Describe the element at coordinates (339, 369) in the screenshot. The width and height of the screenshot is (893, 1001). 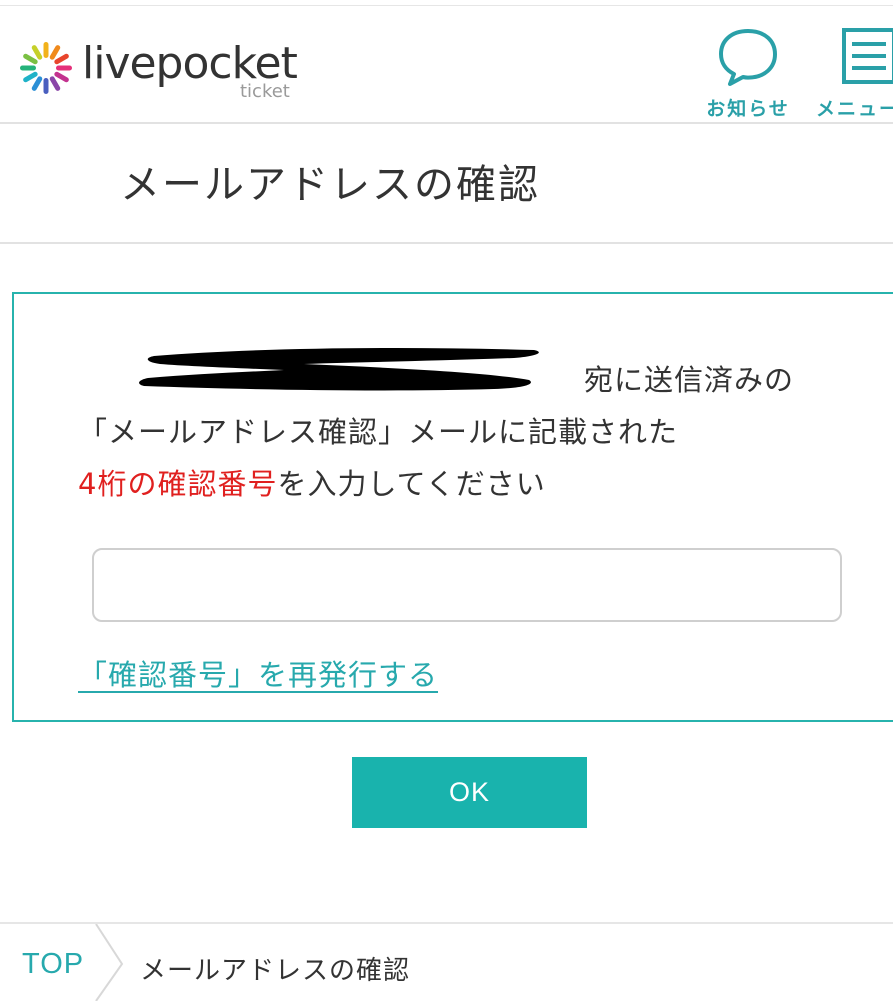
I see `redacted-email` at that location.